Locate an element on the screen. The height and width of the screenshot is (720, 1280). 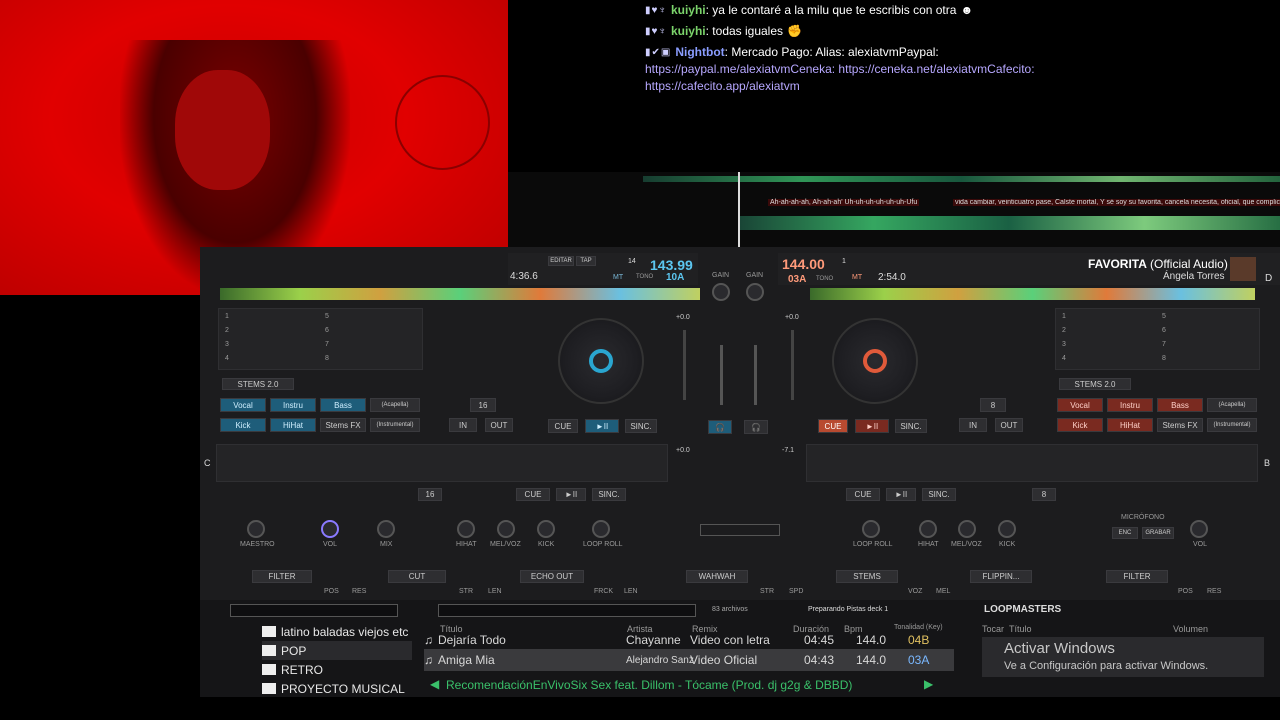
gain-knob-left is located at coordinates (721, 292).